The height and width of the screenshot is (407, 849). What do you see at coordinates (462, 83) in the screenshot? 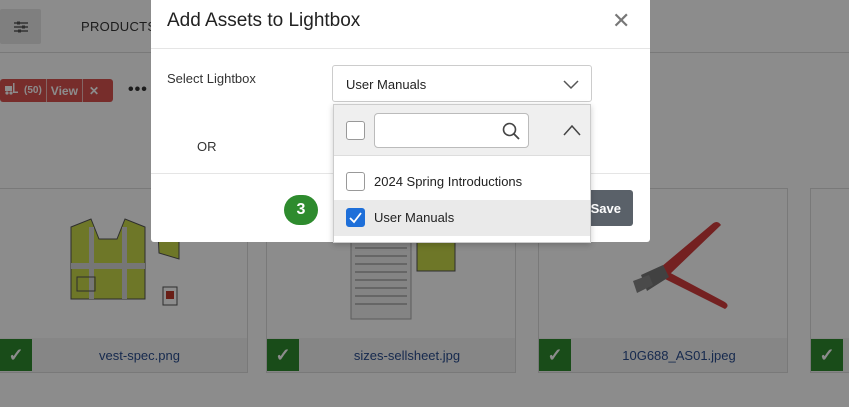
I see `lightbox-select: User Manuals` at bounding box center [462, 83].